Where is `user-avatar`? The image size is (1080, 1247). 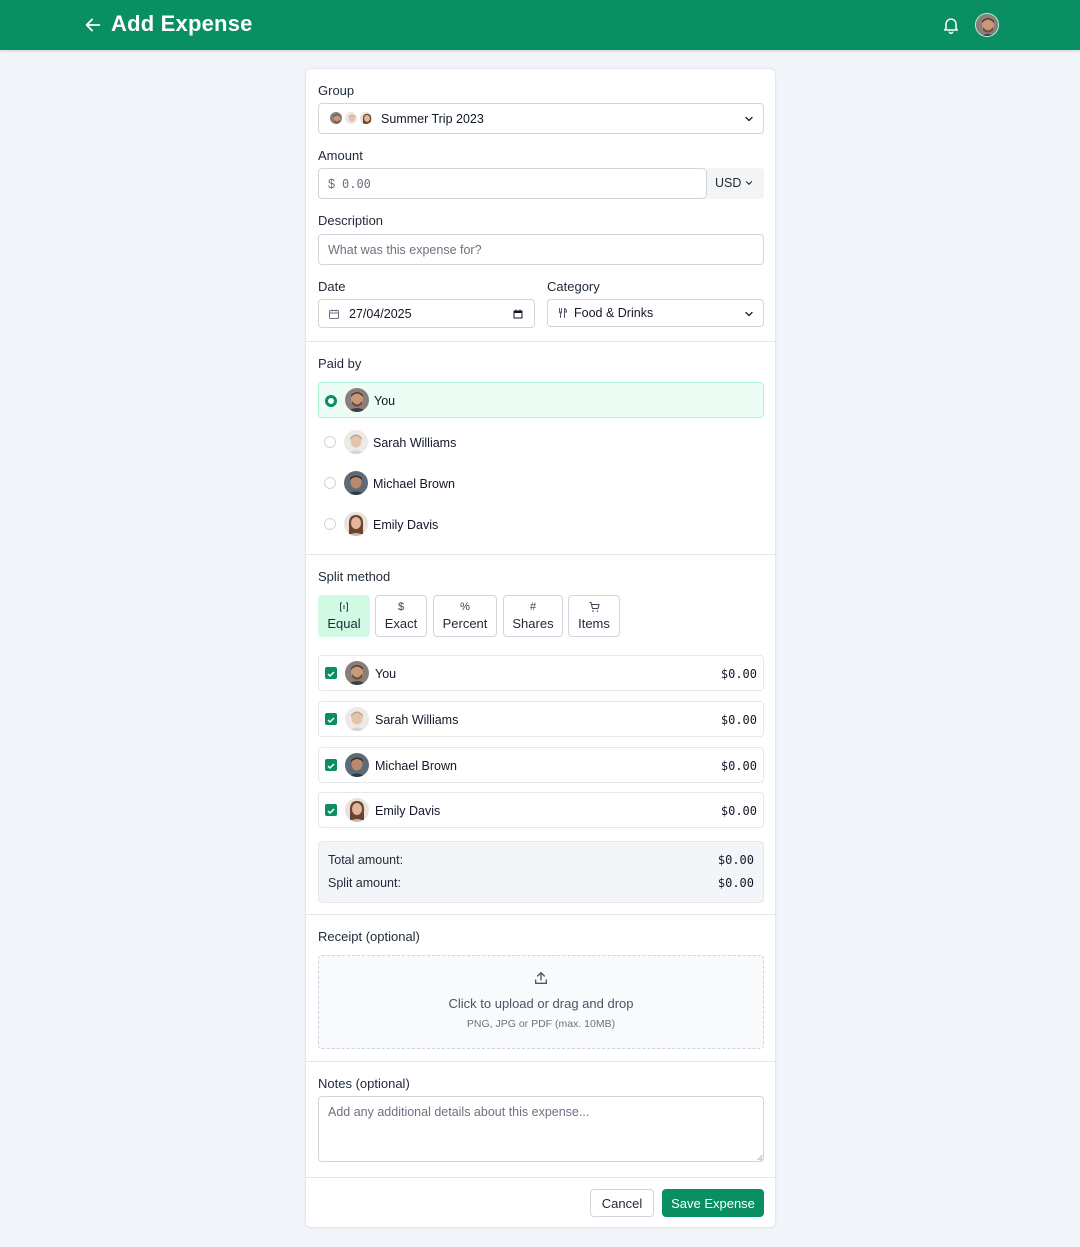 user-avatar is located at coordinates (987, 25).